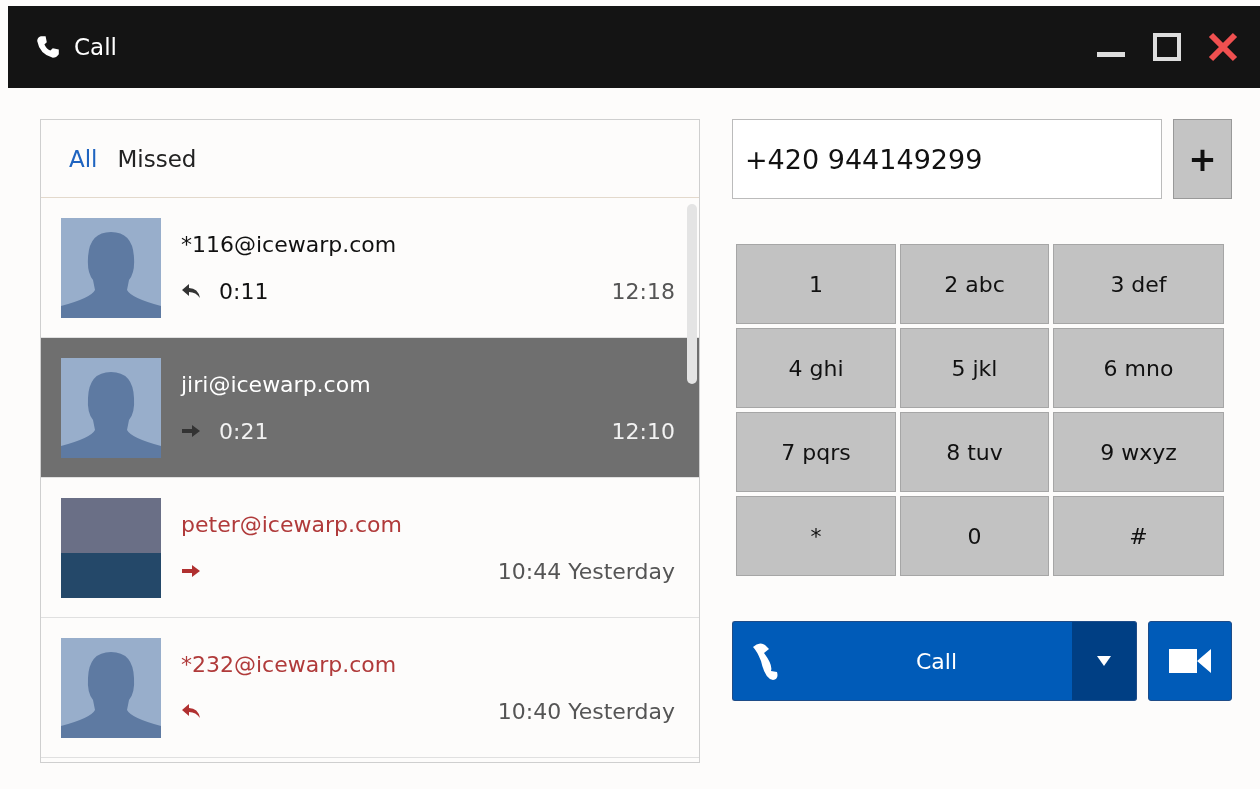  What do you see at coordinates (1138, 284) in the screenshot?
I see `keypad-key: 3 def` at bounding box center [1138, 284].